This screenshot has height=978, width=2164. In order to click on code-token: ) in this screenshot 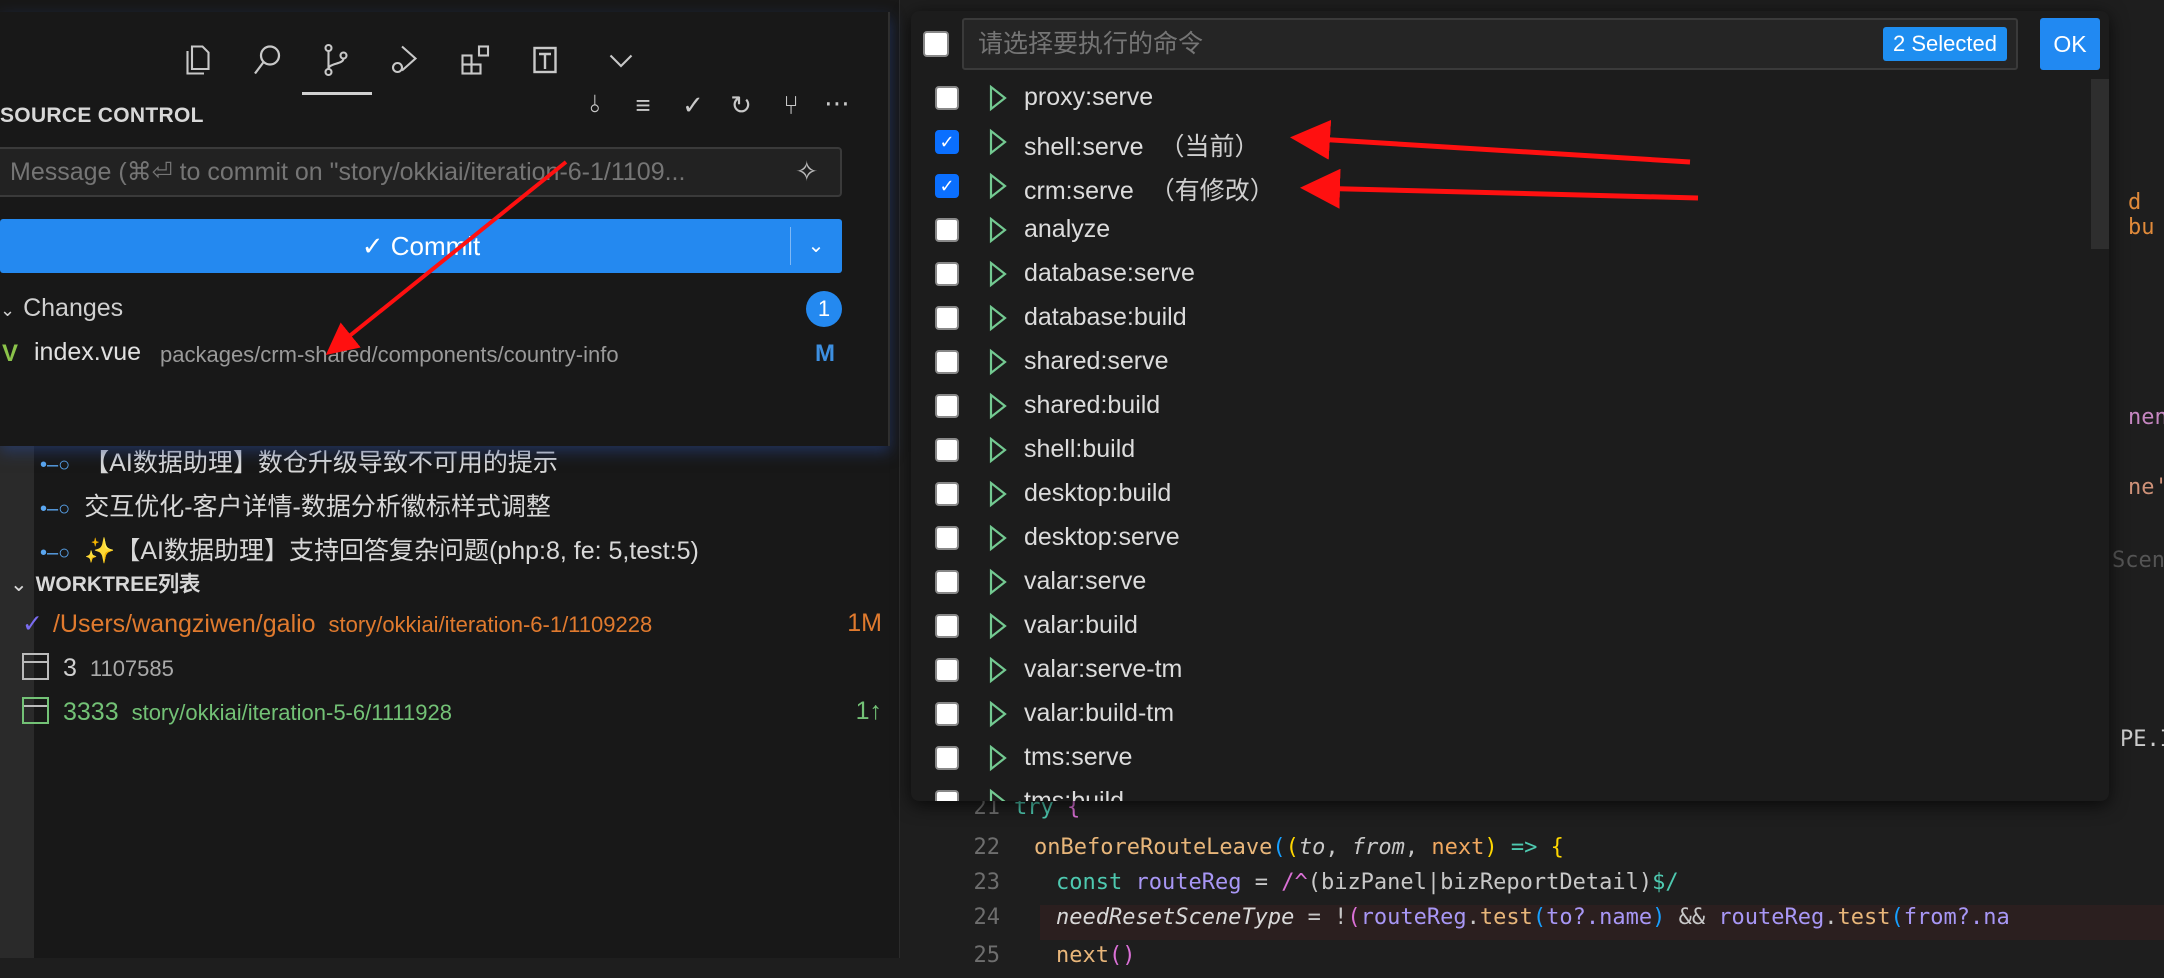, I will do `click(1491, 847)`.